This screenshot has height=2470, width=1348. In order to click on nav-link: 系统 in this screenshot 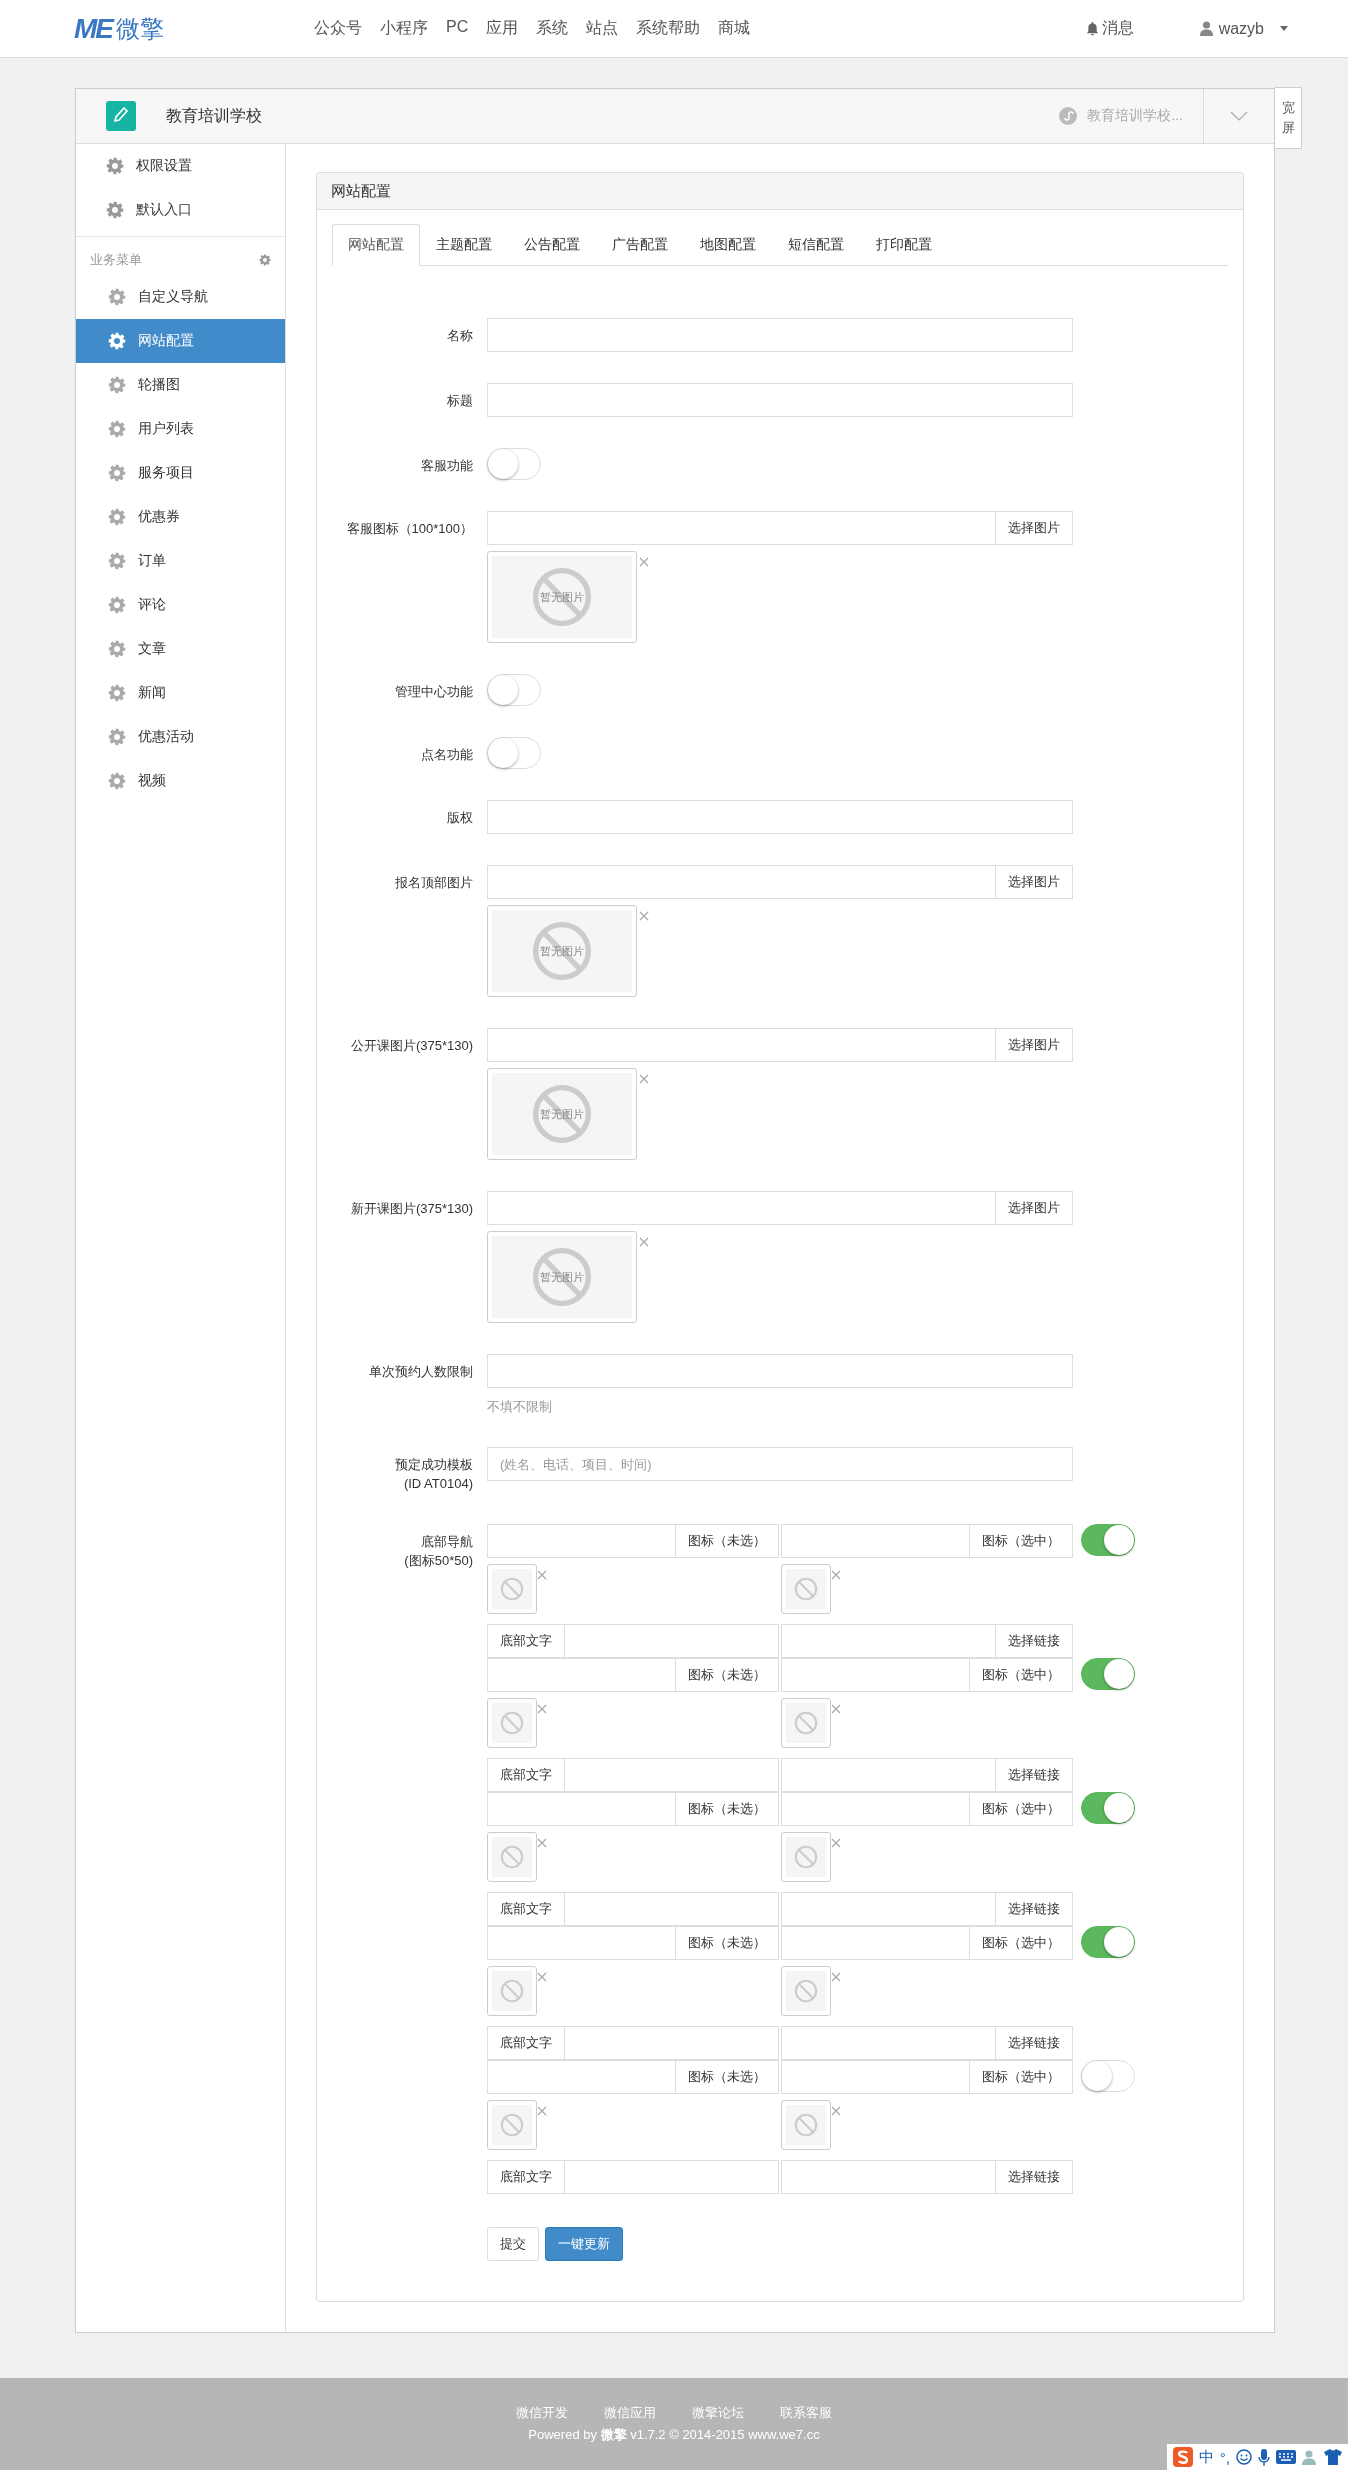, I will do `click(552, 28)`.